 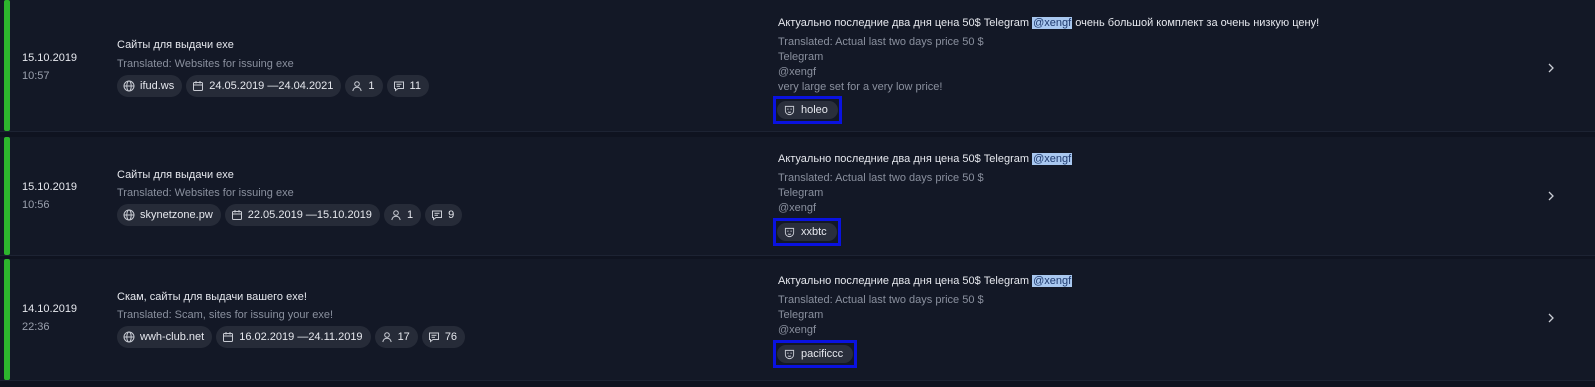 I want to click on forum-name: wwh-club.net, so click(x=172, y=337).